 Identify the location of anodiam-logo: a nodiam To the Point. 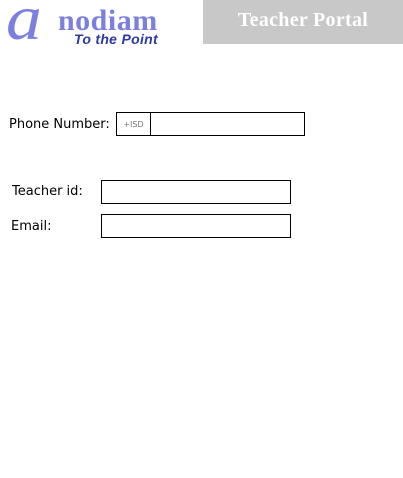
(99, 26).